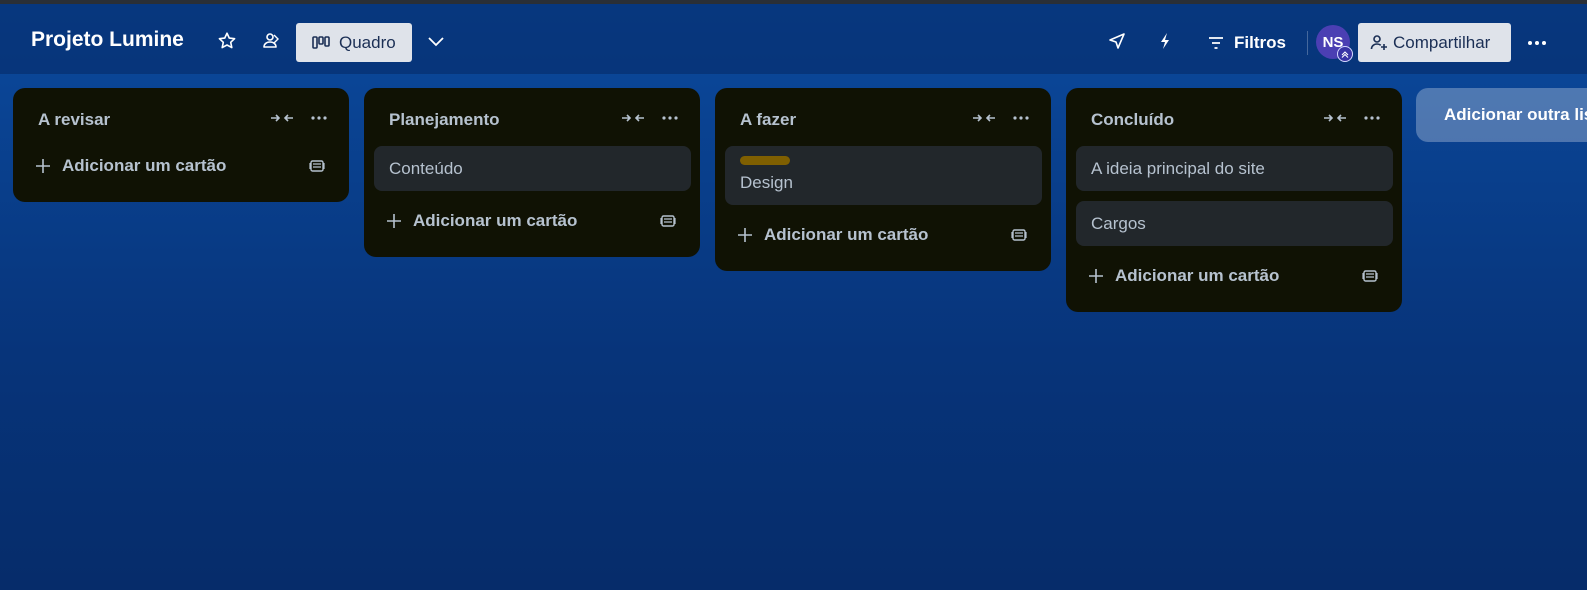  I want to click on board-view-button: Quadro, so click(354, 42).